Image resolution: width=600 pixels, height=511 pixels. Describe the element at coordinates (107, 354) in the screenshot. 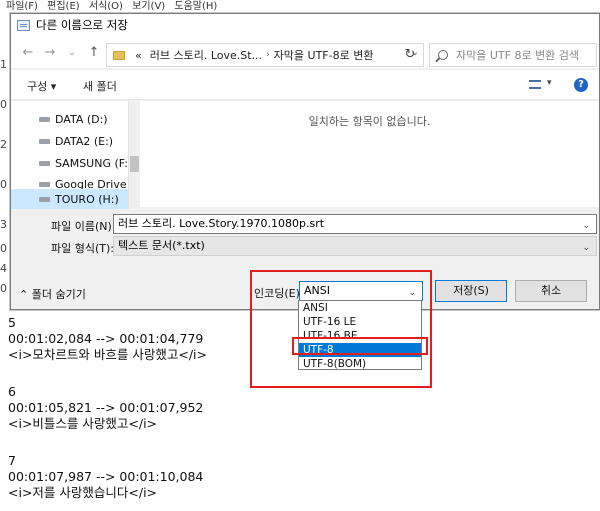

I see `subtitle-line: <i>모차르트와 바흐를 사랑했고</i>` at that location.